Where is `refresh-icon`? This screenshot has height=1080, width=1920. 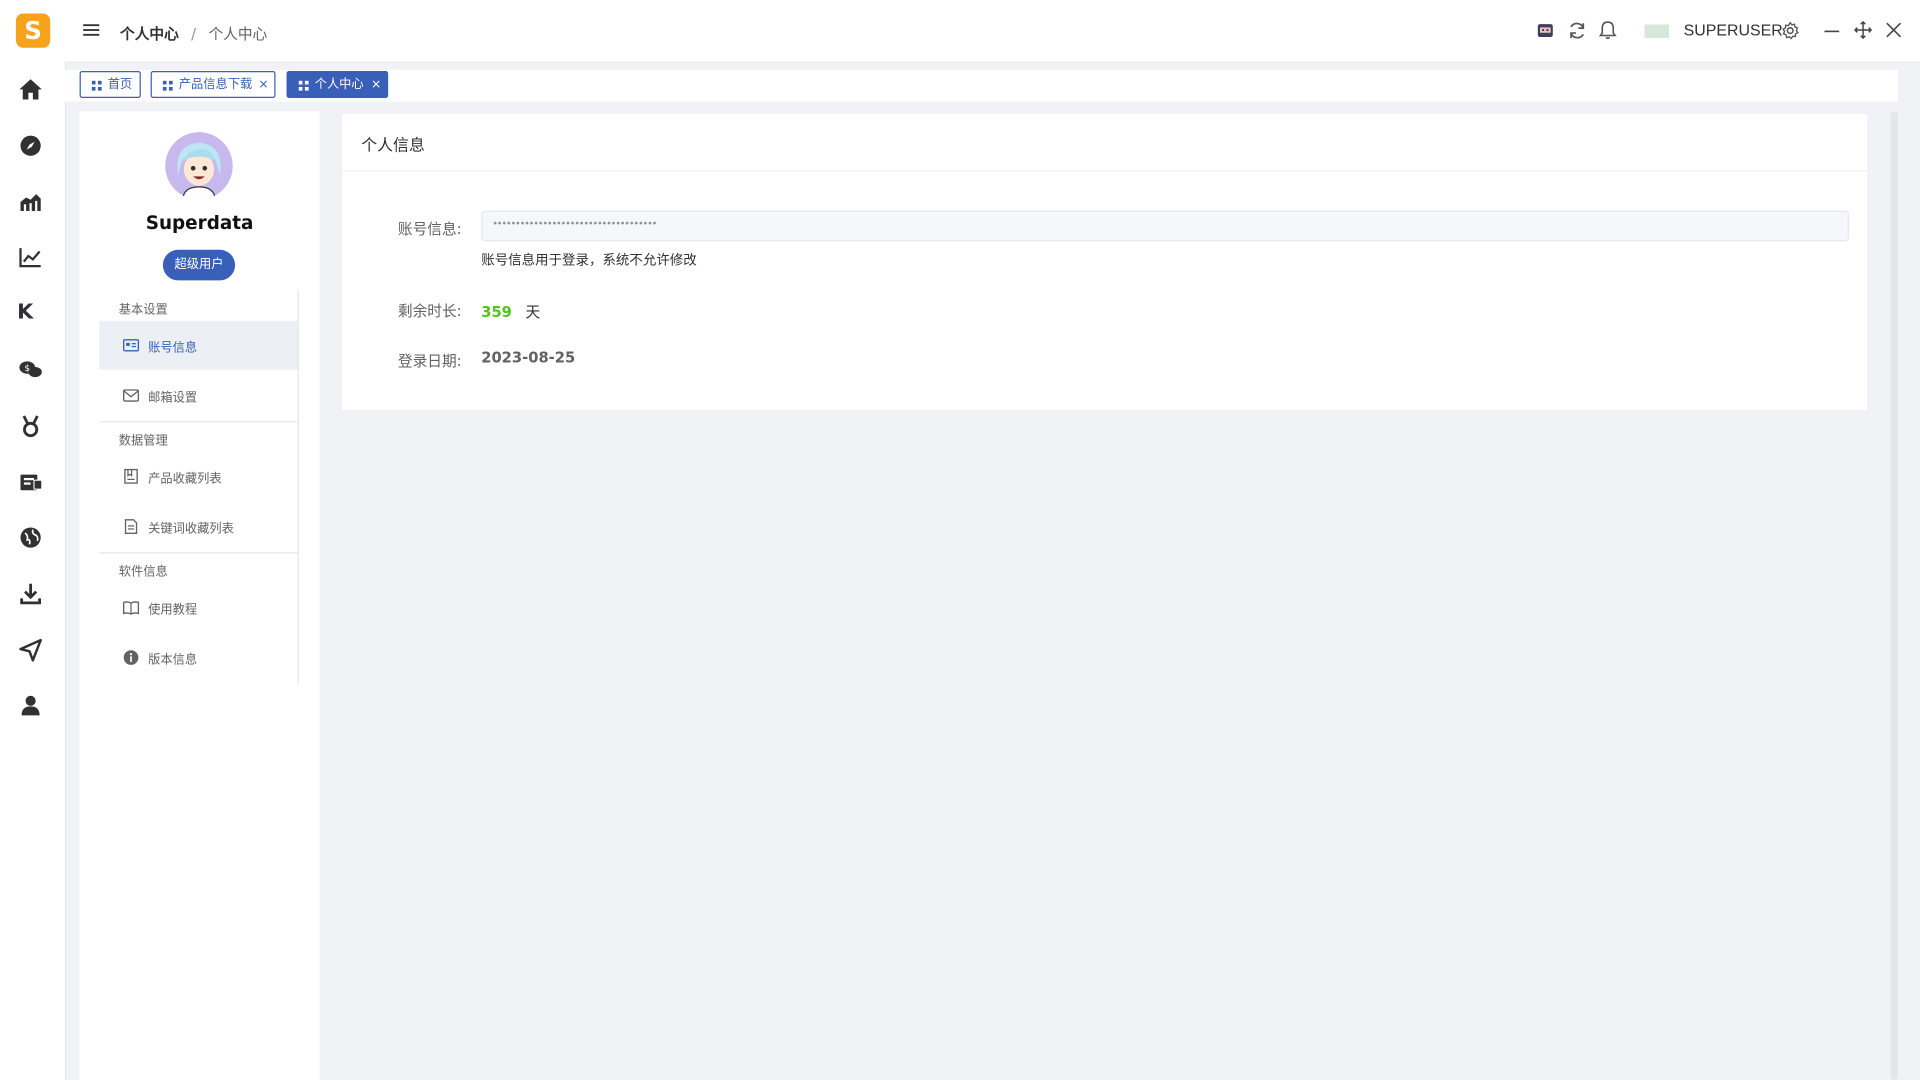
refresh-icon is located at coordinates (1577, 31).